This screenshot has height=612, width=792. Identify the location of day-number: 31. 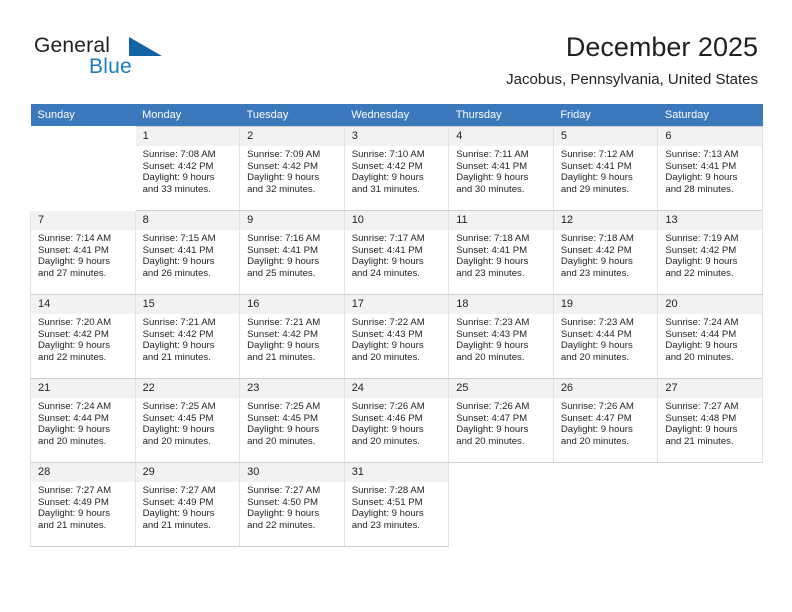
(396, 472).